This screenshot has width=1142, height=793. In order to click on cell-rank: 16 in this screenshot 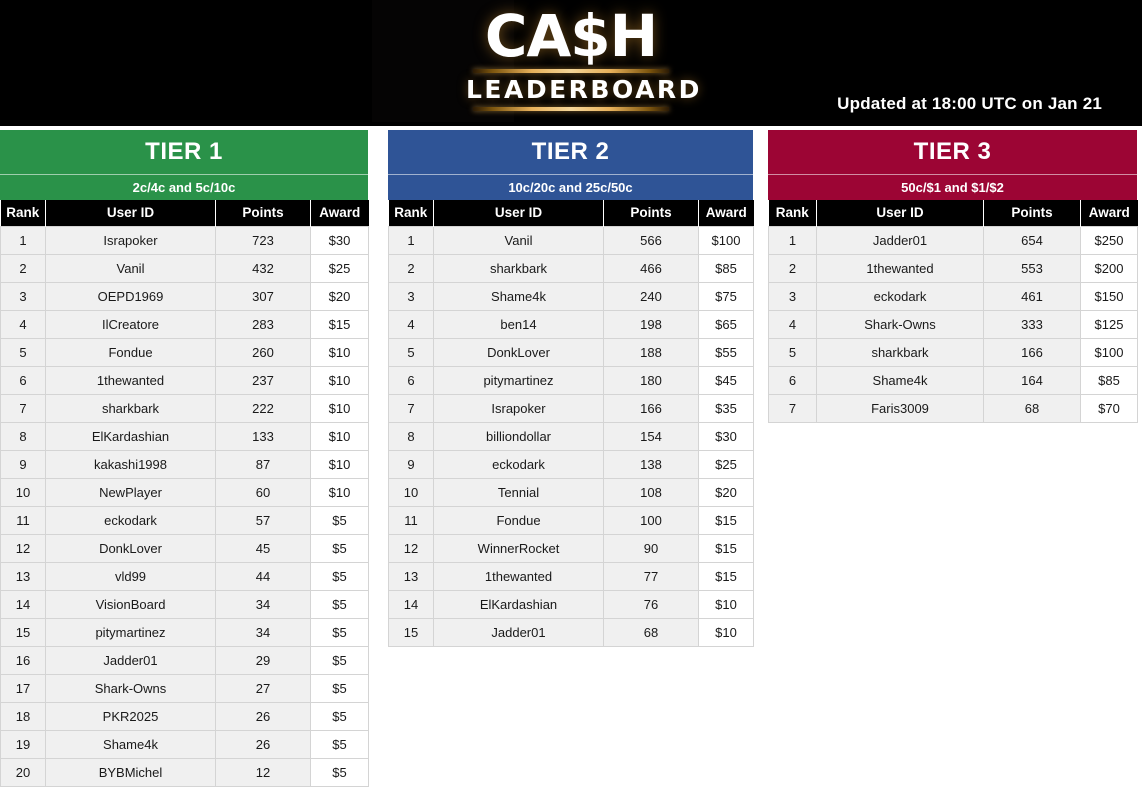, I will do `click(23, 660)`.